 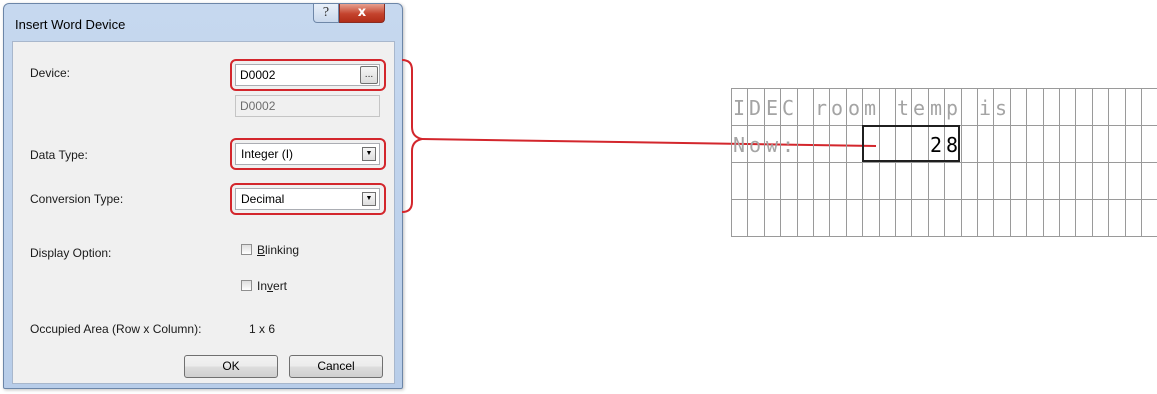 I want to click on lcd-text-char: t, so click(x=903, y=108).